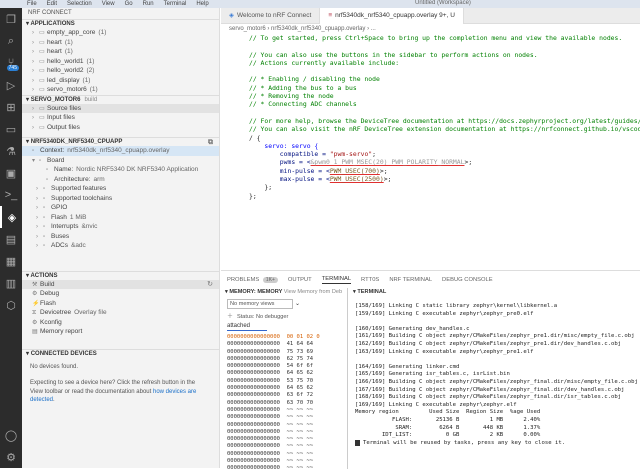 The height and width of the screenshot is (473, 640). What do you see at coordinates (11, 41) in the screenshot?
I see `search-icon: ⌕` at bounding box center [11, 41].